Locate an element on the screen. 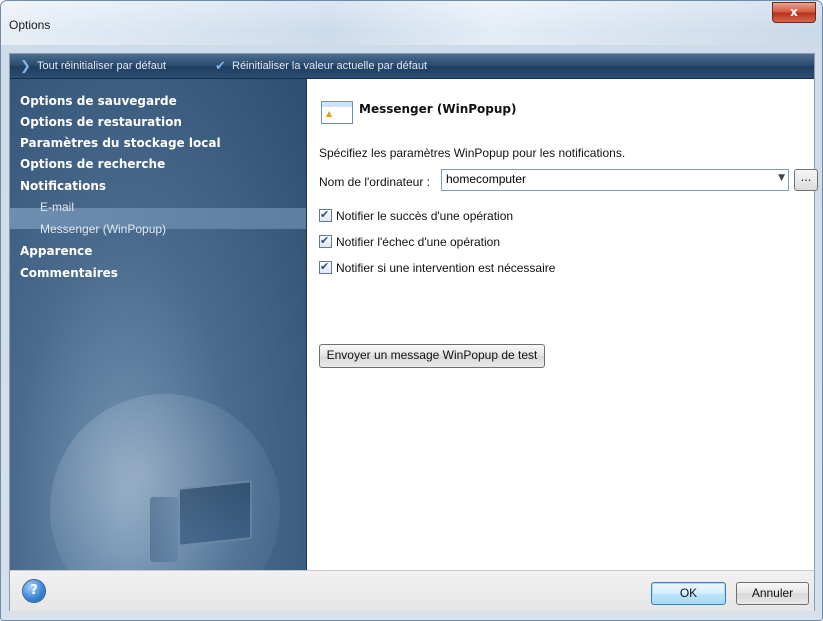 The width and height of the screenshot is (823, 621). title-bar: Options x is located at coordinates (411, 23).